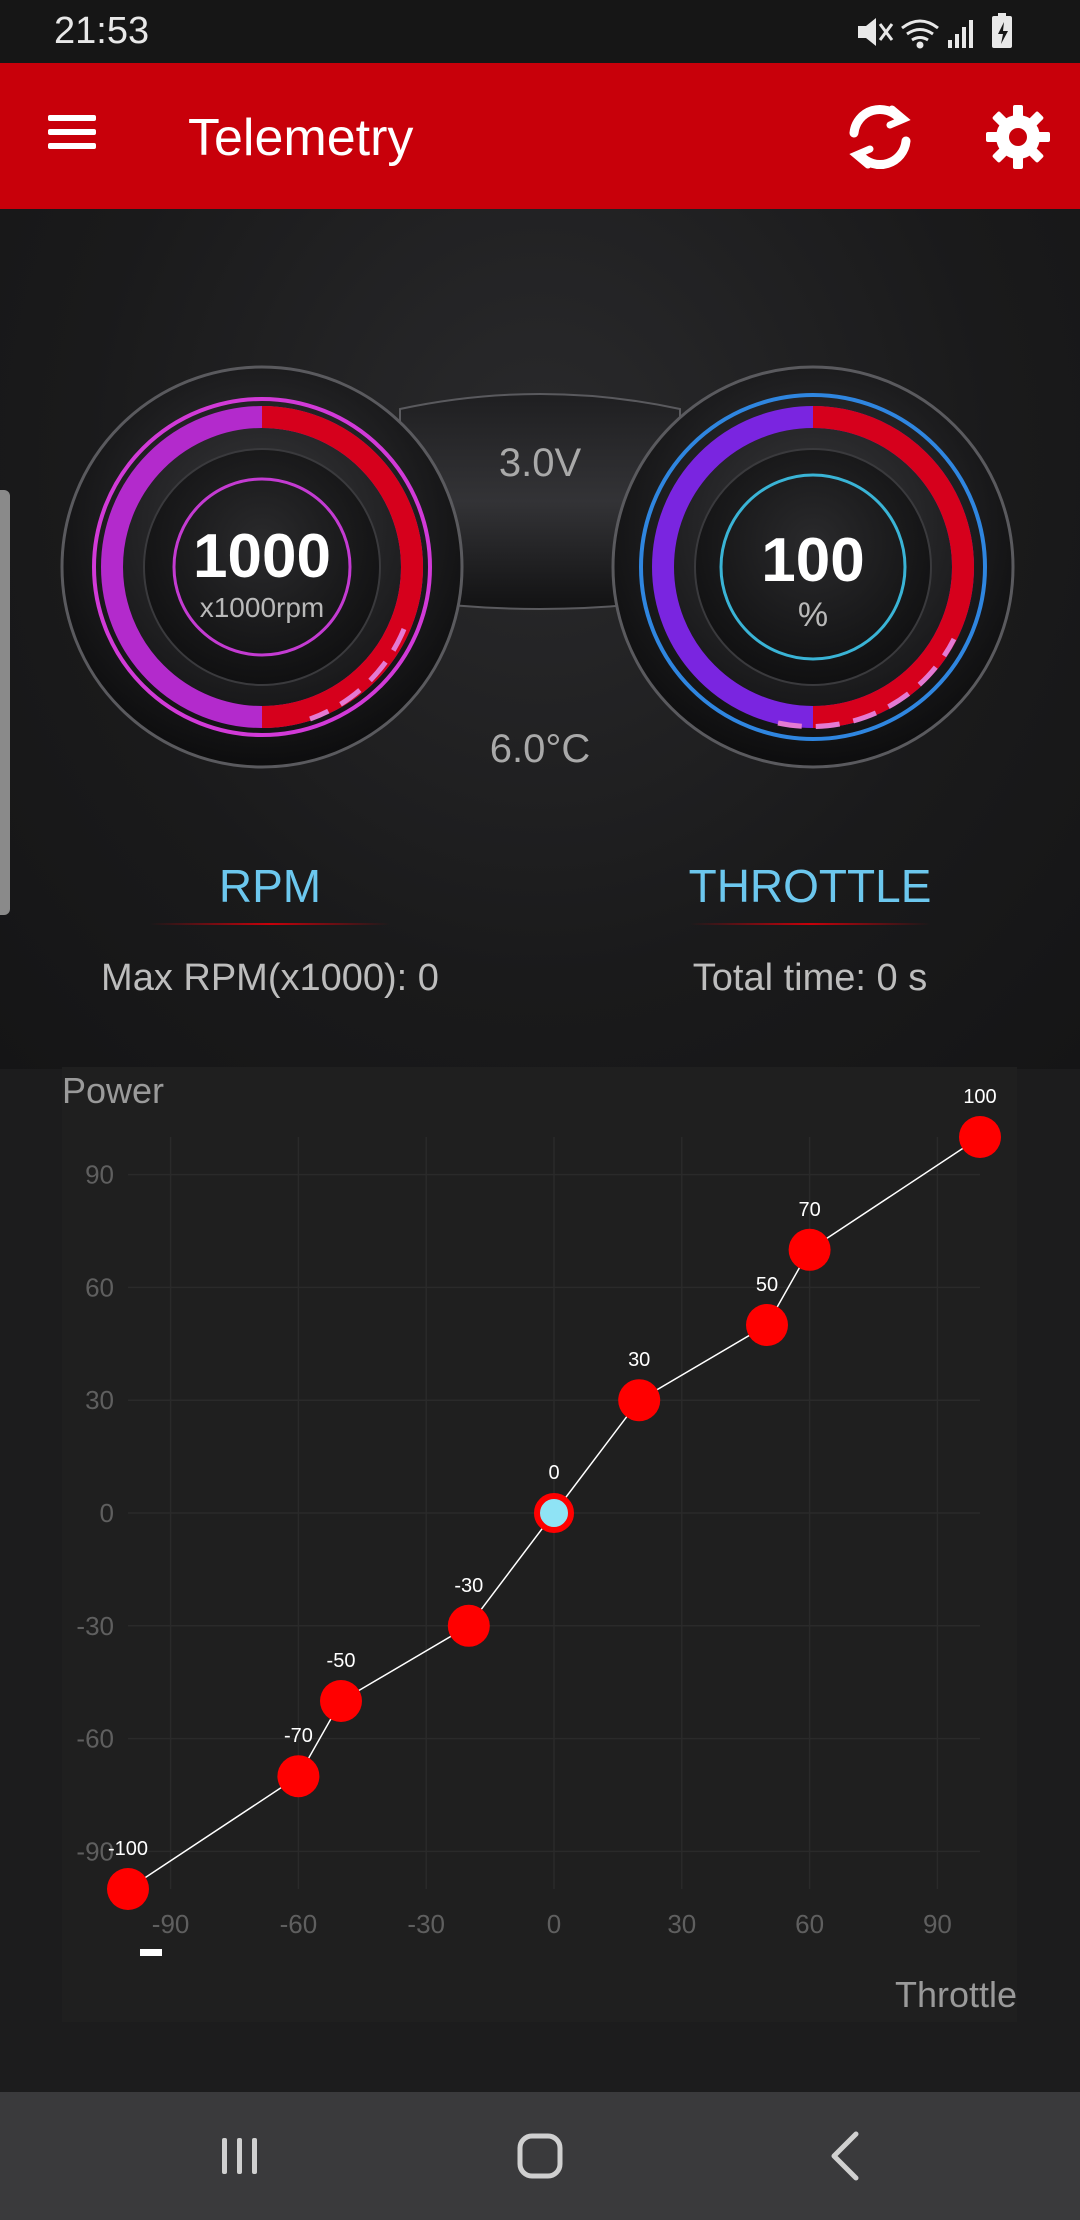 This screenshot has height=2220, width=1080. I want to click on settings-button, so click(1018, 137).